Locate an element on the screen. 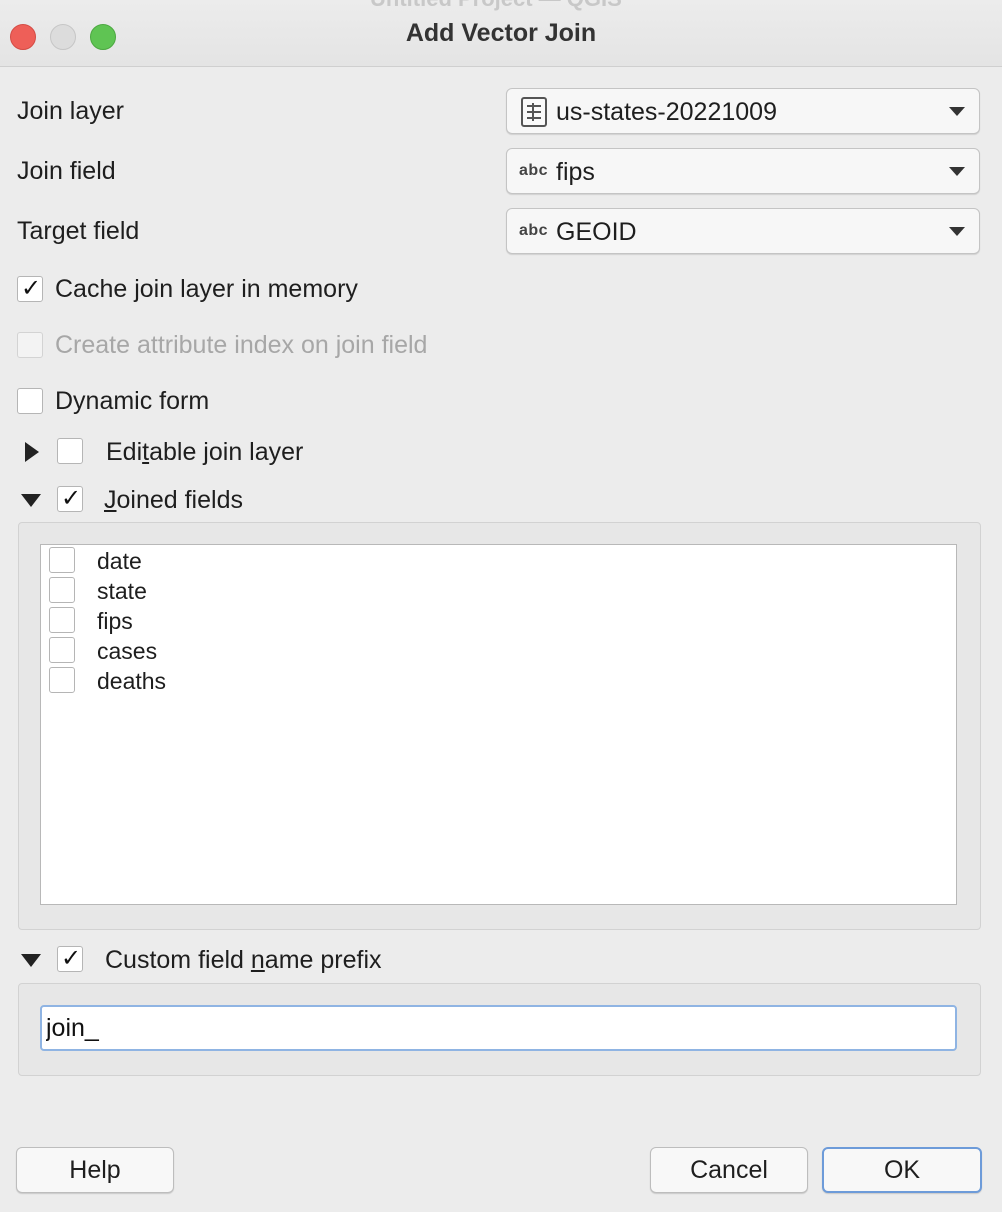 This screenshot has width=1002, height=1212. prefix-input is located at coordinates (498, 1028).